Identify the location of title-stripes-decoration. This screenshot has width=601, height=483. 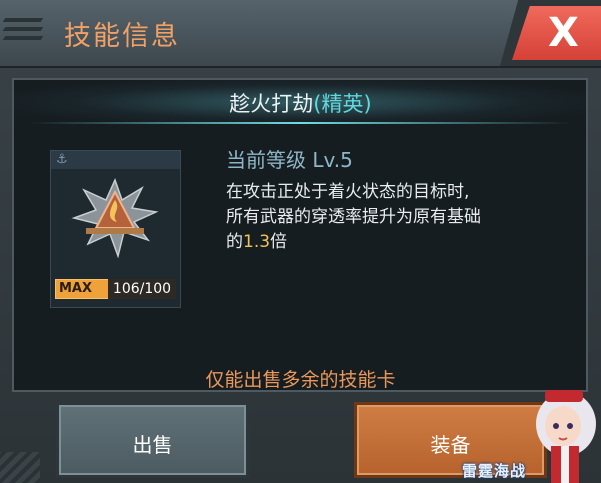
(23, 33).